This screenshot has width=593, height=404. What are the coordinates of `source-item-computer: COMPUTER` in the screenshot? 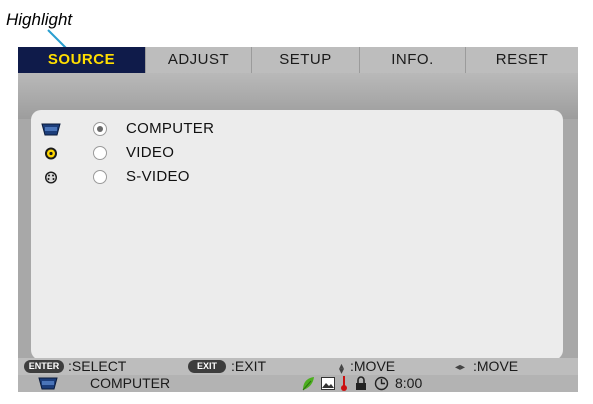 It's located at (181, 130).